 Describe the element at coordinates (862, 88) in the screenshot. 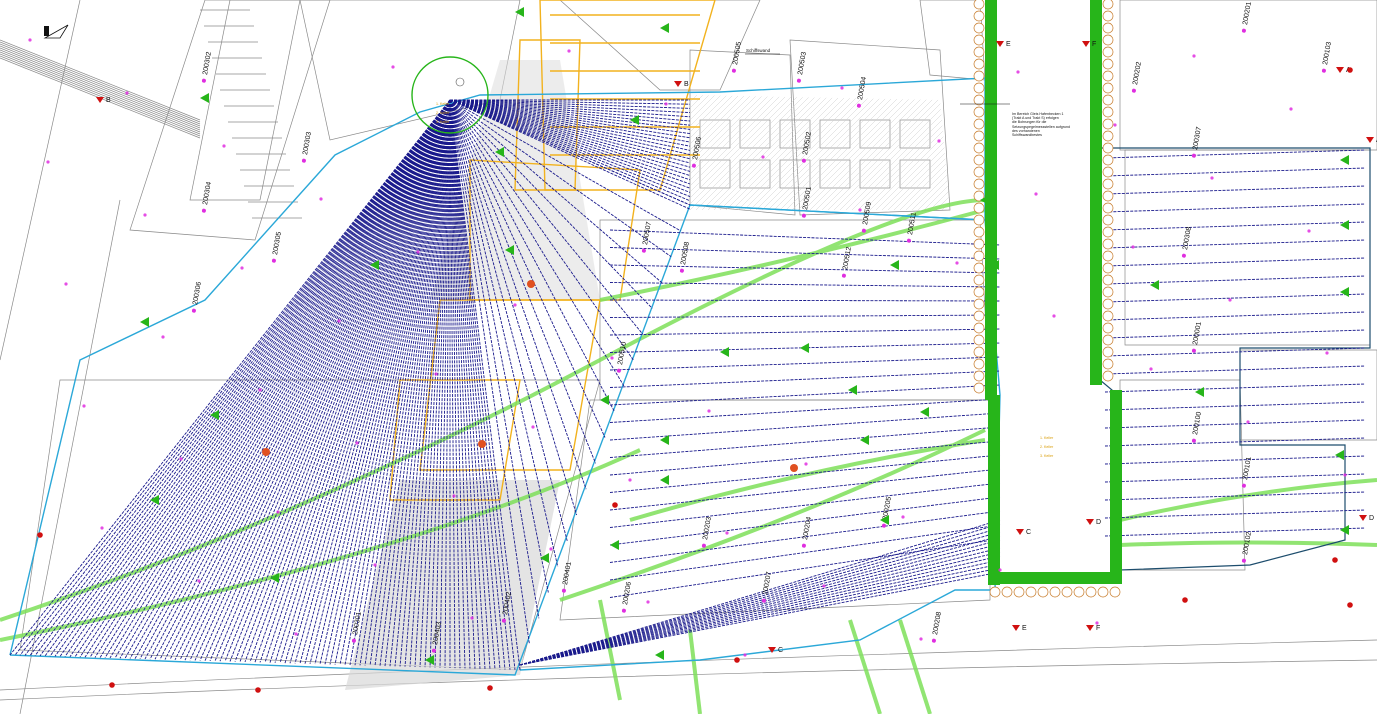

I see `svg-text: 200504` at that location.